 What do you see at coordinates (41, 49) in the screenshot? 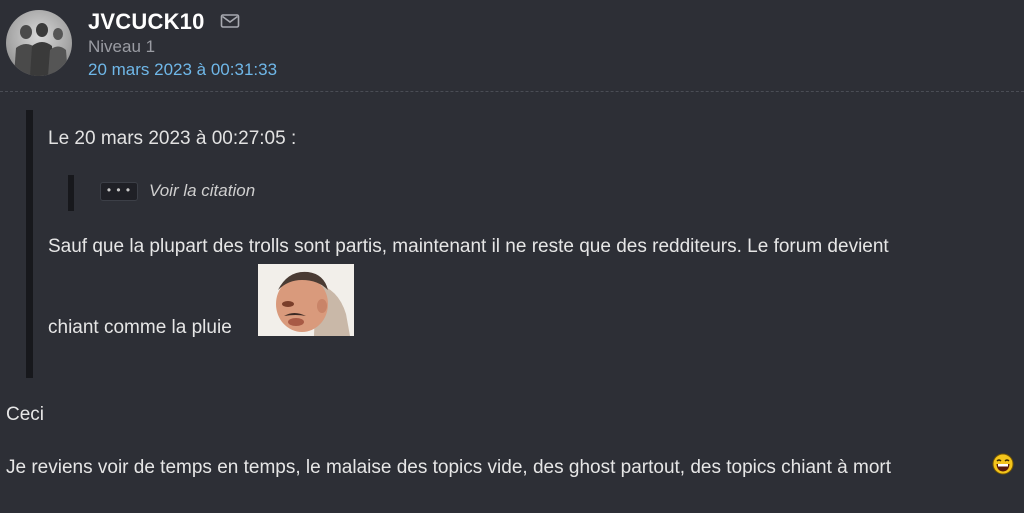
I see `avatar-silhouettes-icon` at bounding box center [41, 49].